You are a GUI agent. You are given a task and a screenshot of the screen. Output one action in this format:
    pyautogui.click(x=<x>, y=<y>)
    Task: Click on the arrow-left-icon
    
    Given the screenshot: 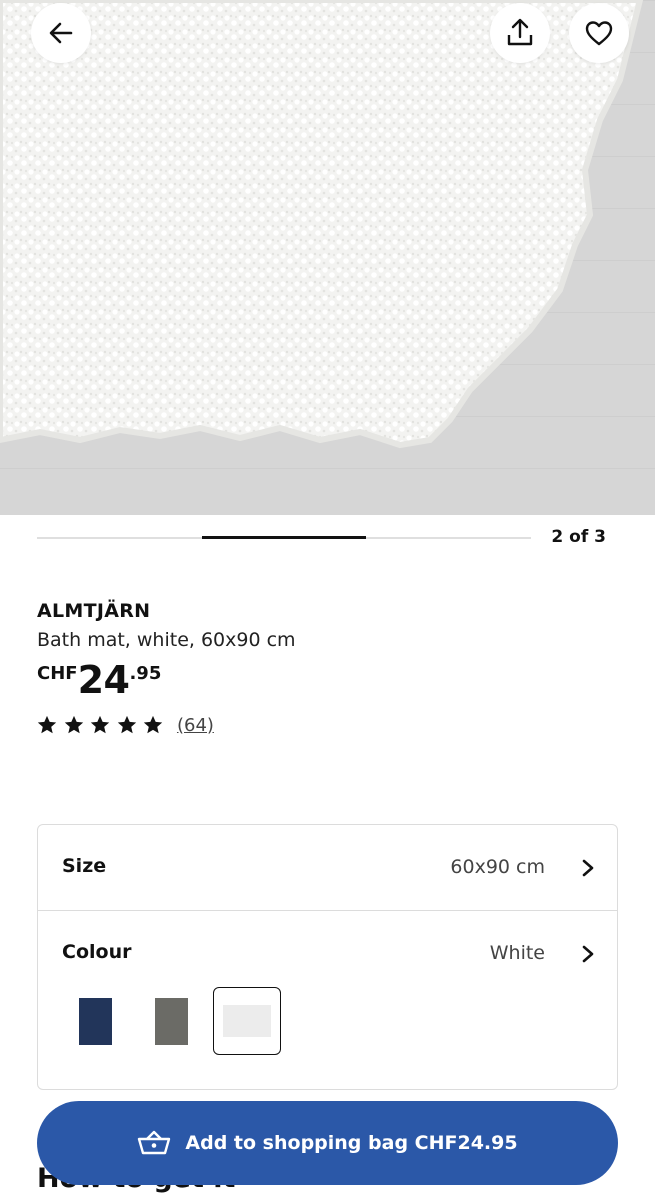 What is the action you would take?
    pyautogui.click(x=61, y=33)
    